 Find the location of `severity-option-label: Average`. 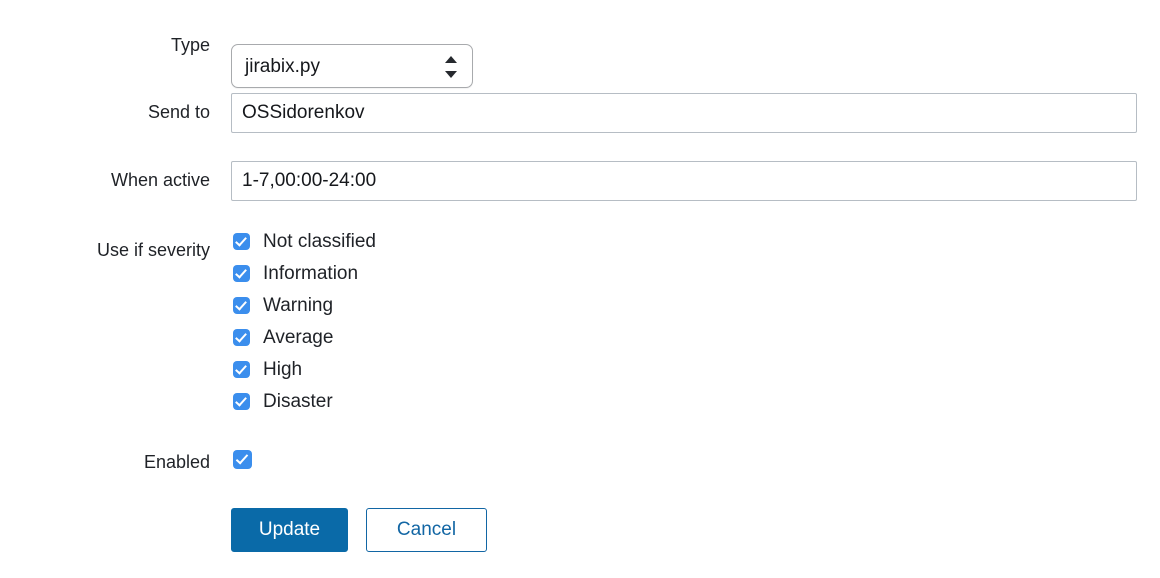

severity-option-label: Average is located at coordinates (298, 337).